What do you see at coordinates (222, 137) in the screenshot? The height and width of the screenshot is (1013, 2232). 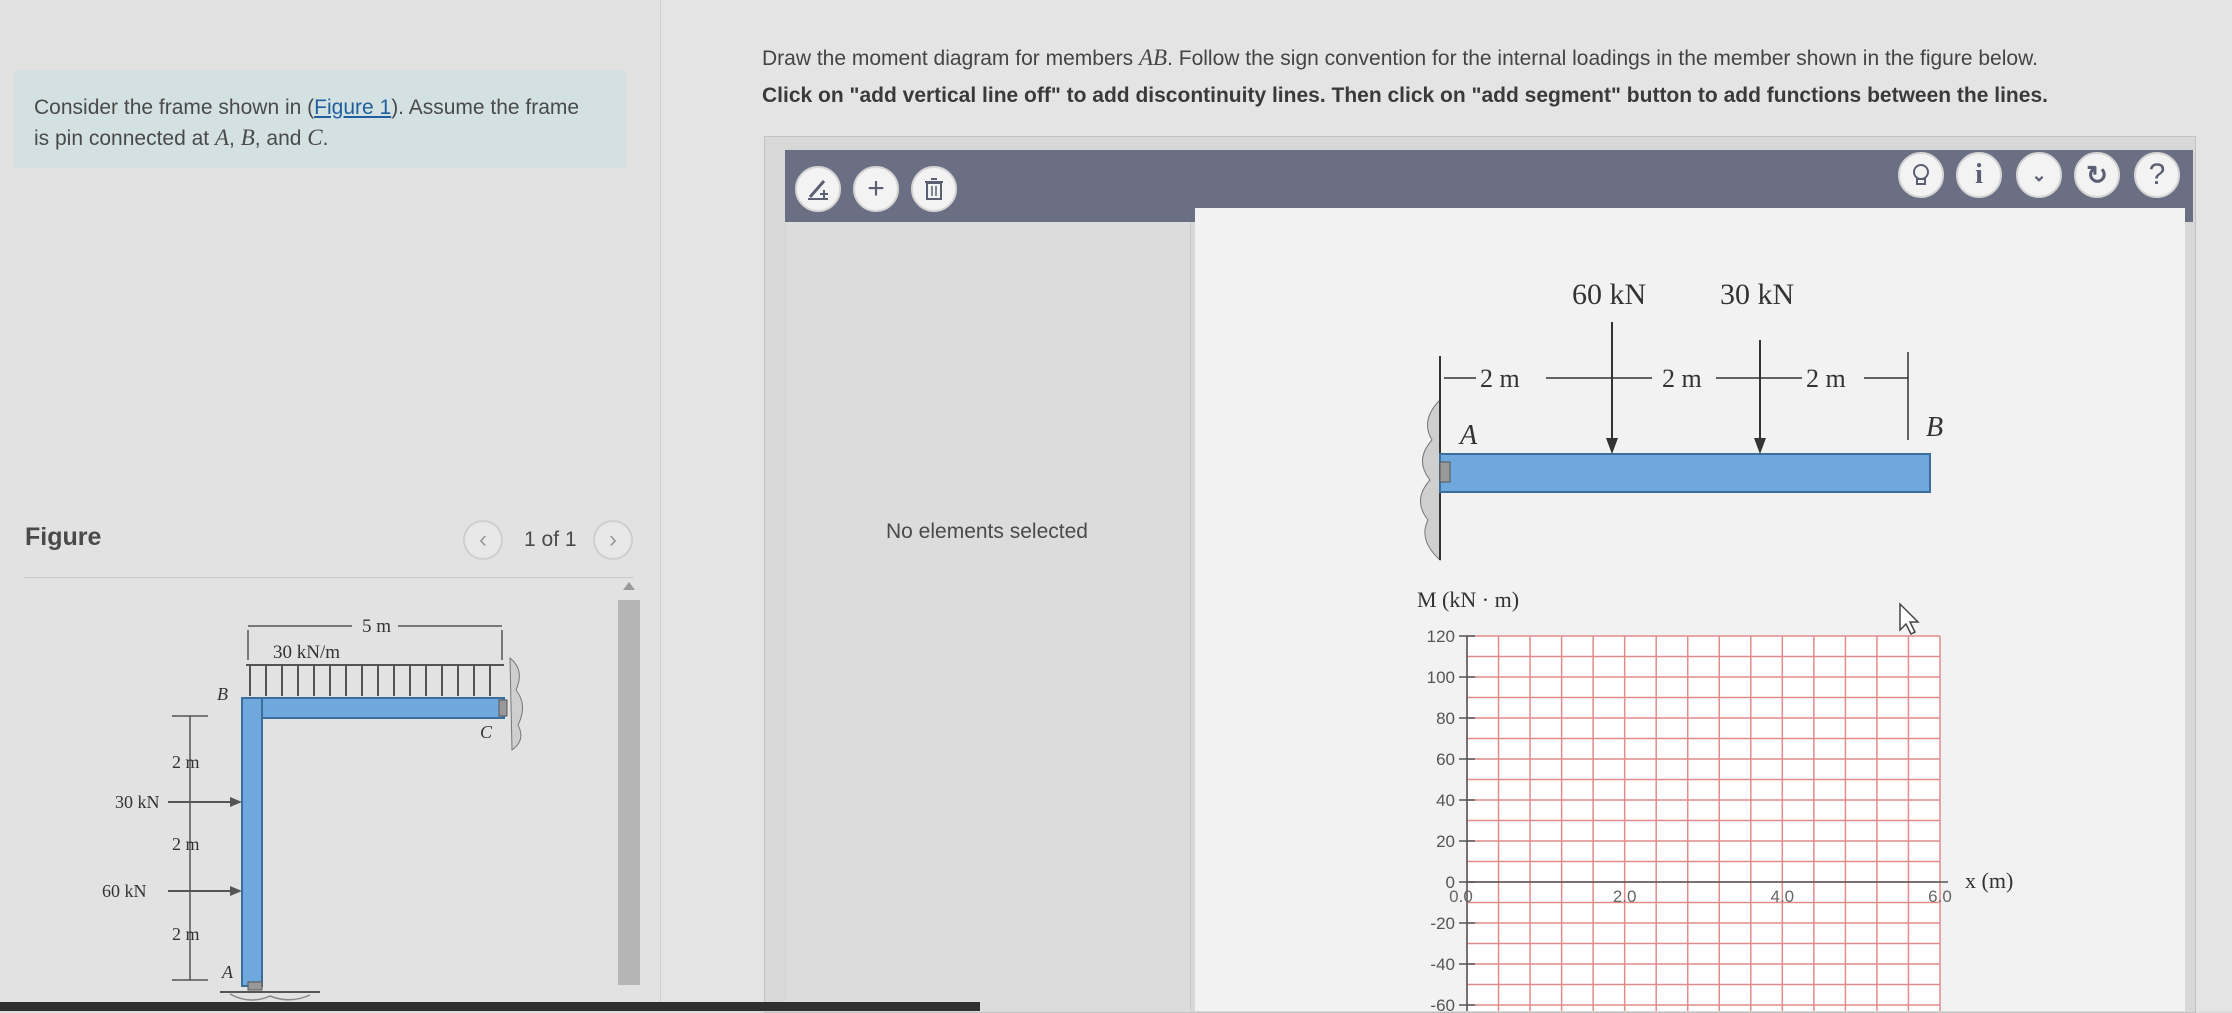 I see `point-a: A` at bounding box center [222, 137].